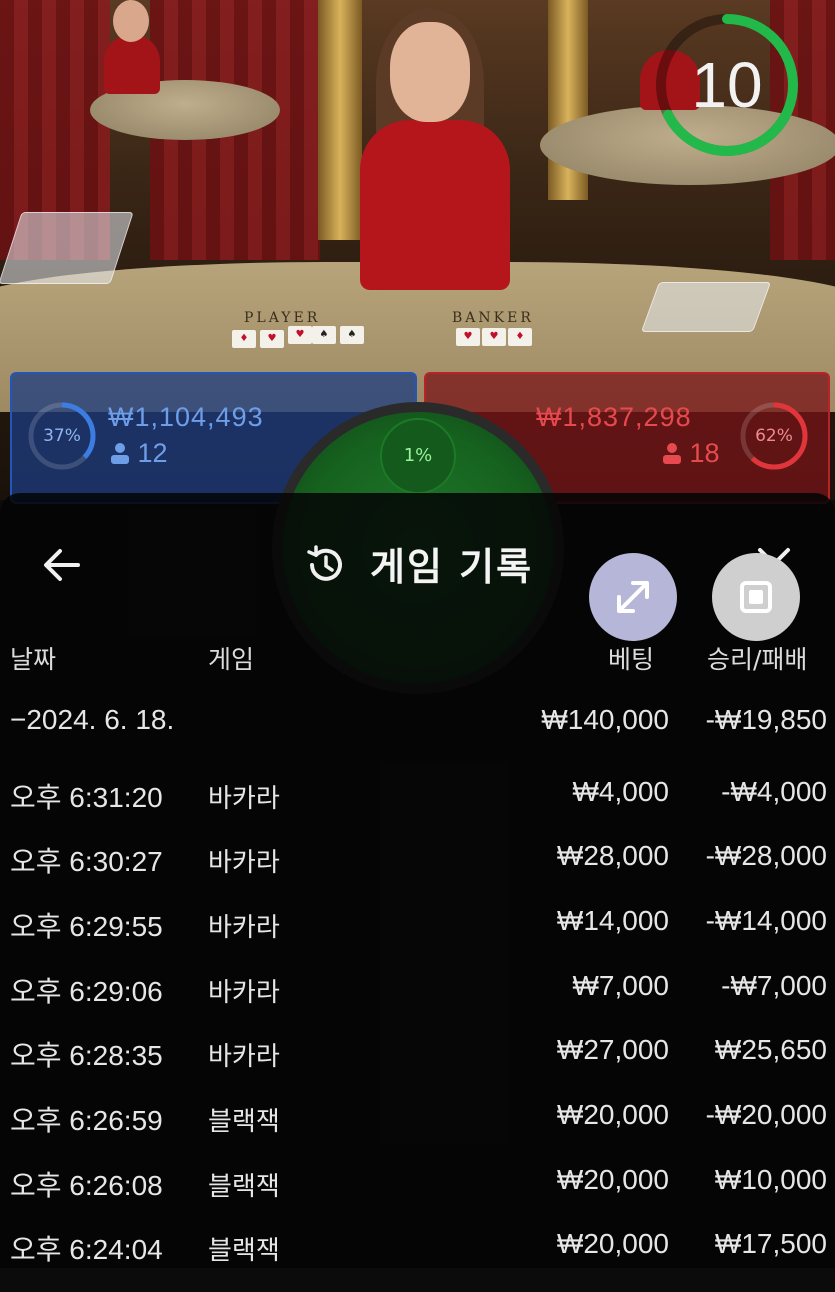 The width and height of the screenshot is (835, 1292). I want to click on player-percent-ring: 37%, so click(62, 436).